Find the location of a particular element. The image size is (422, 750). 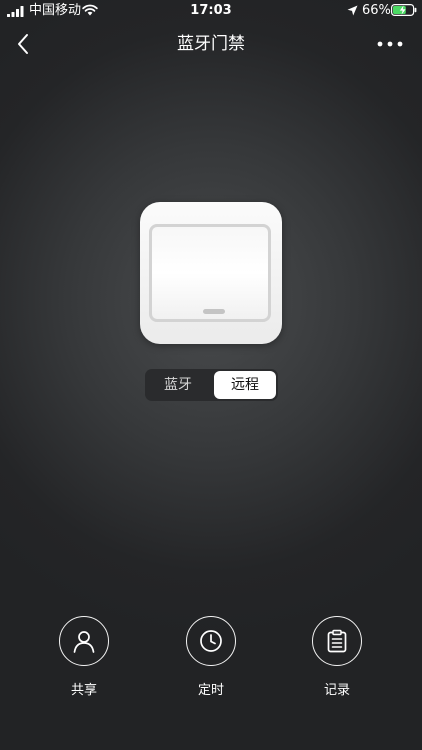

timer-button: 定时 is located at coordinates (212, 661).